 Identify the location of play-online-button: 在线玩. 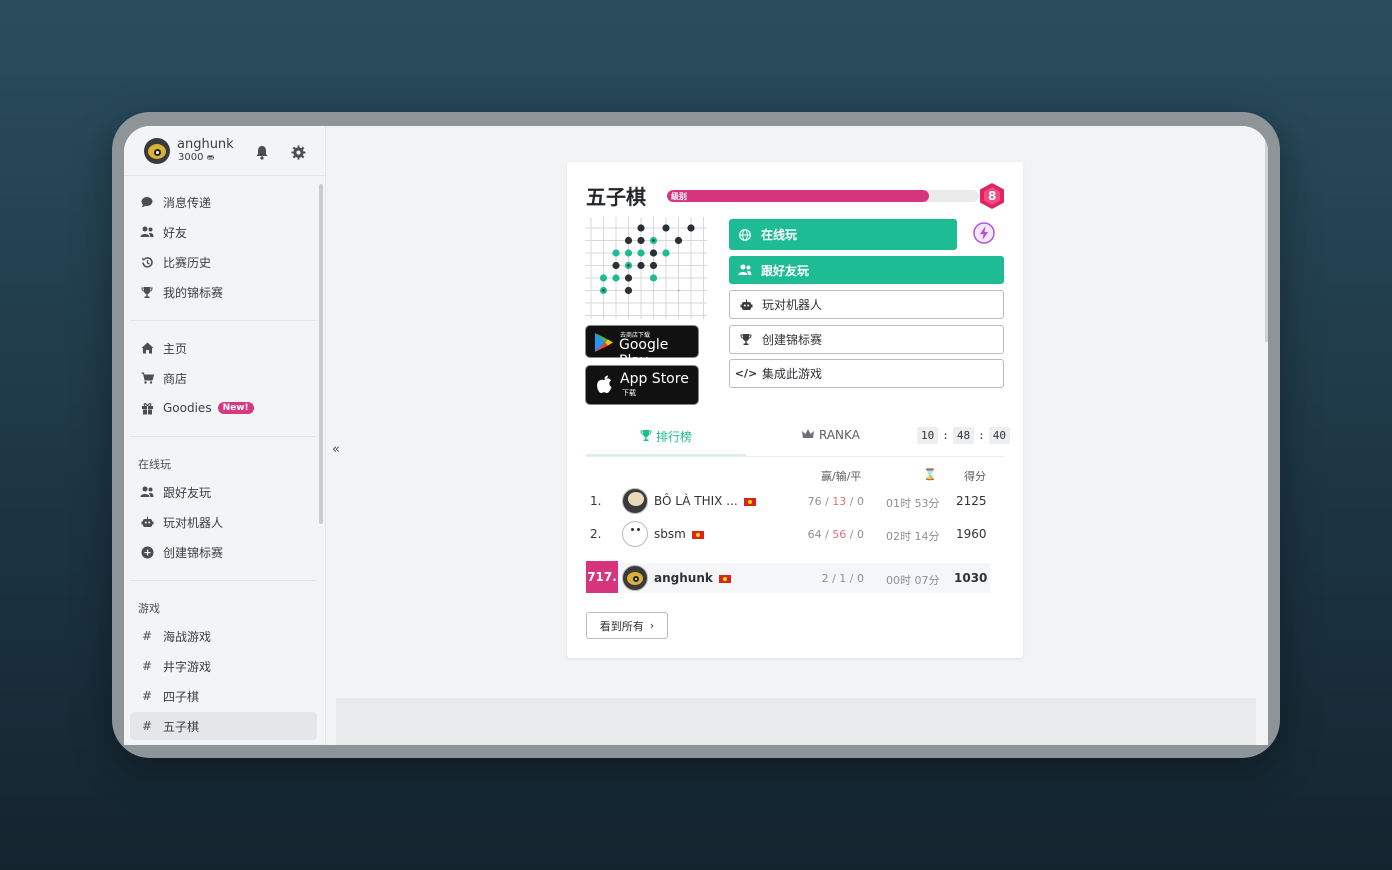
(843, 234).